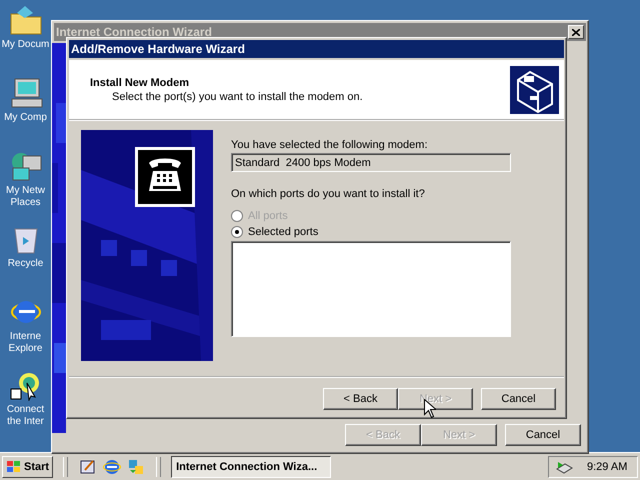 The height and width of the screenshot is (480, 640). What do you see at coordinates (25, 410) in the screenshot?
I see `icon-label: Connect` at bounding box center [25, 410].